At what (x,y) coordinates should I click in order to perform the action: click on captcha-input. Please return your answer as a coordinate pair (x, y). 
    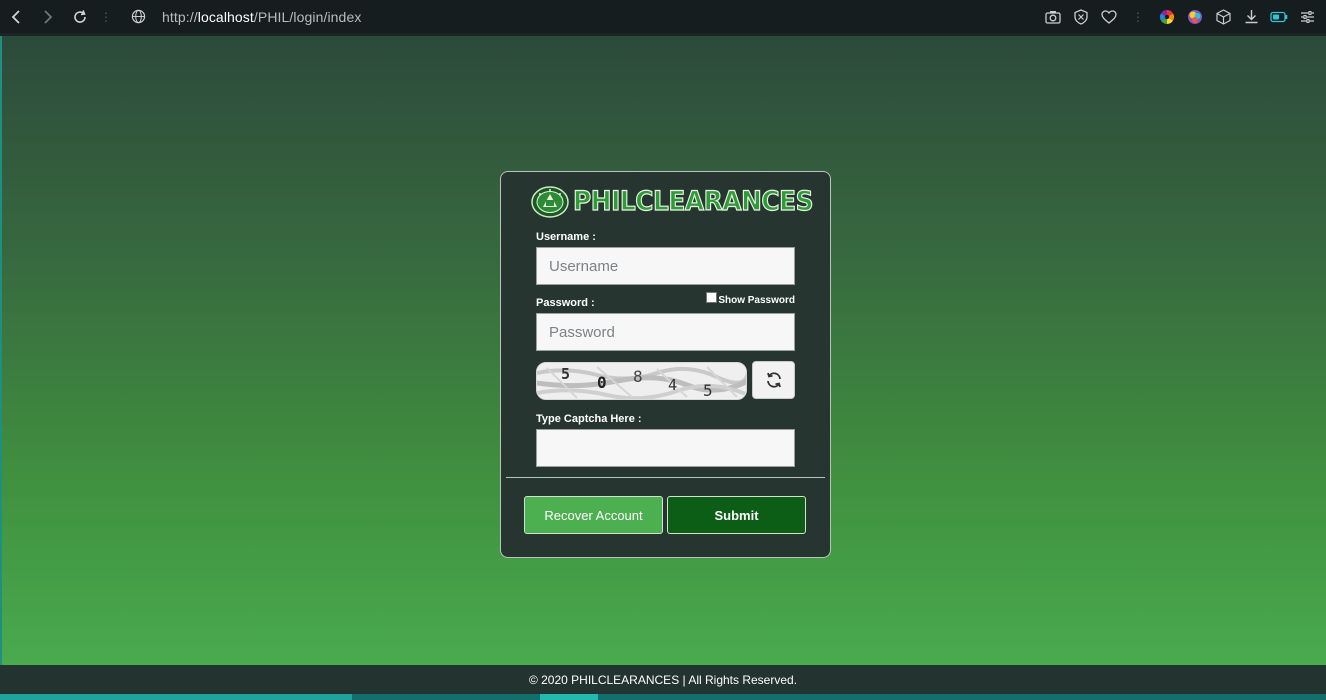
    Looking at the image, I should click on (665, 448).